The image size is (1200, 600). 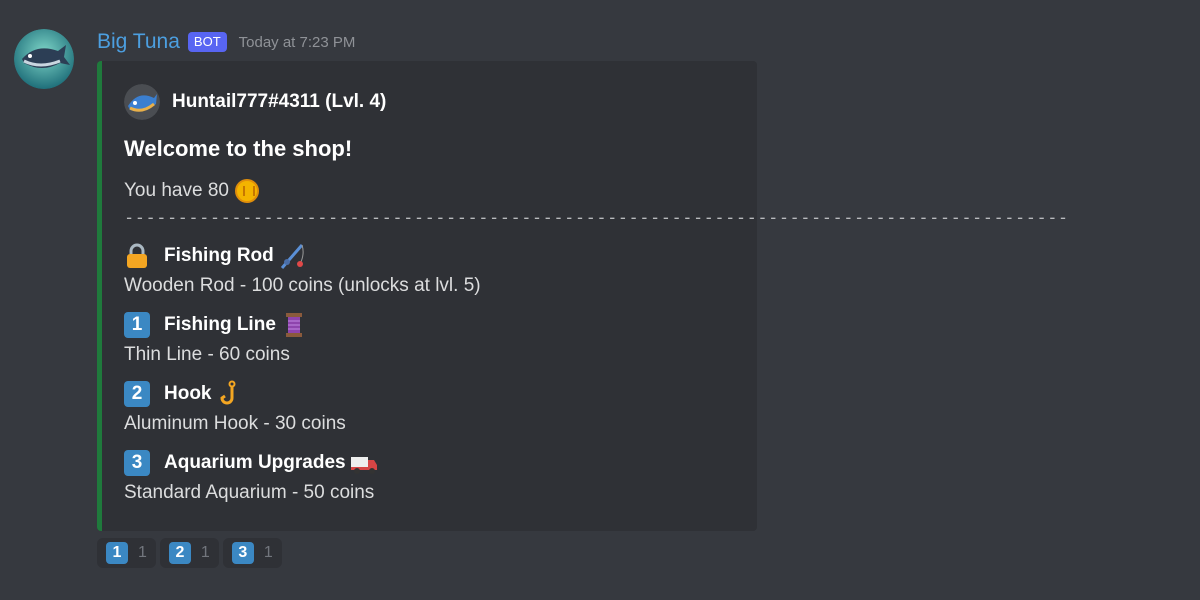 I want to click on reactions-bar: 1 1 2 1 3 1, so click(x=189, y=553).